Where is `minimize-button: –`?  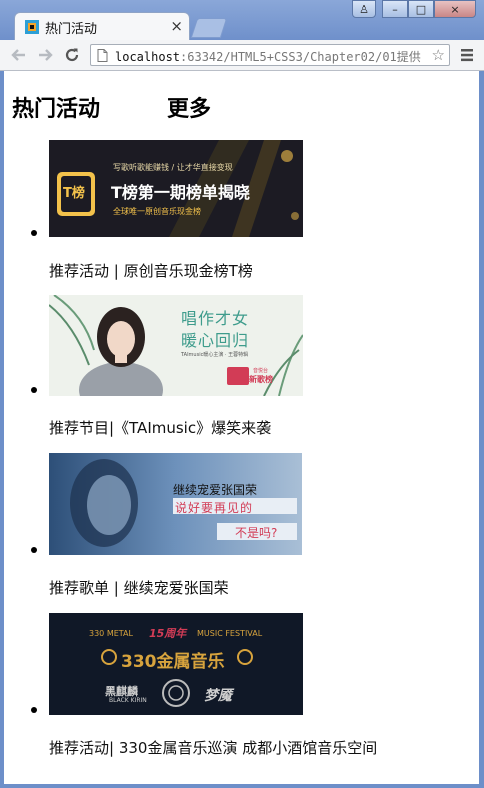 minimize-button: – is located at coordinates (395, 9).